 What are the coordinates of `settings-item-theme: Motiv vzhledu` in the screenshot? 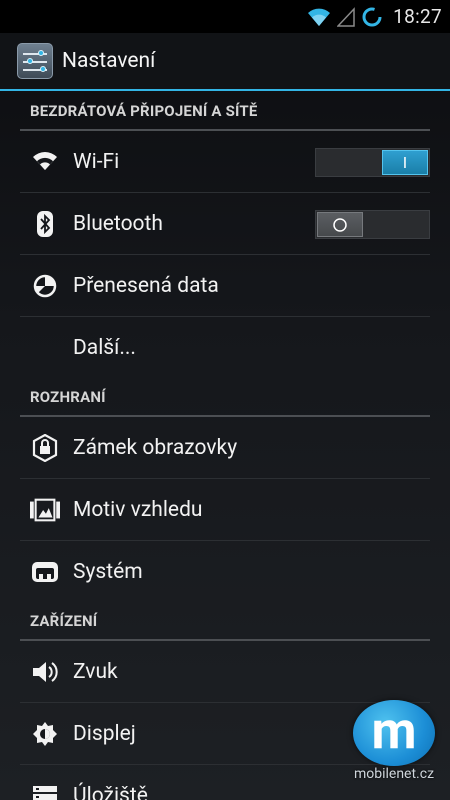 It's located at (225, 510).